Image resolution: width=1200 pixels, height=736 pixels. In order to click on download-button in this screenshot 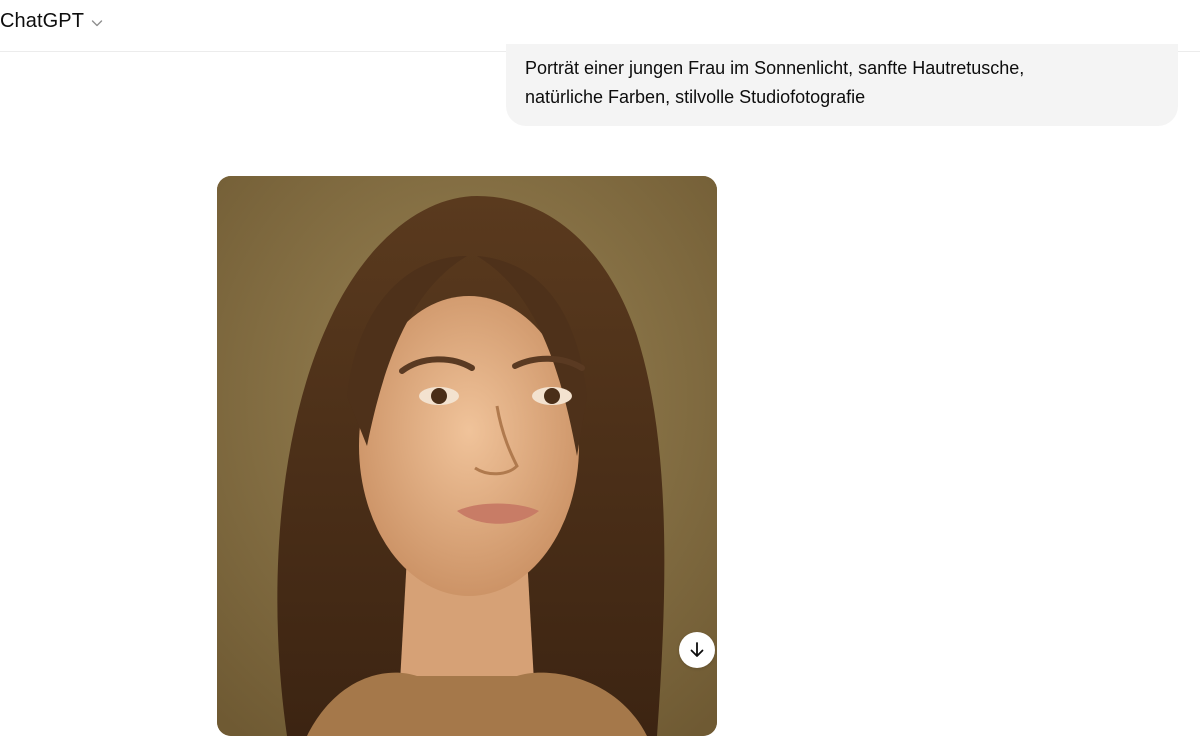, I will do `click(697, 650)`.